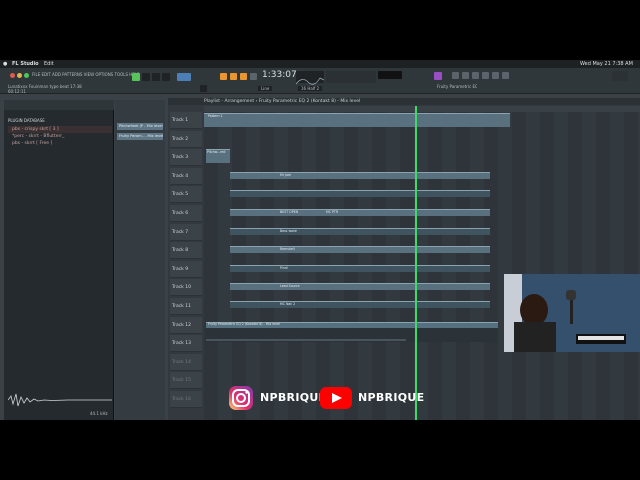 The image size is (640, 480). What do you see at coordinates (99, 413) in the screenshot?
I see `sample-rate: 44.1 kHz` at bounding box center [99, 413].